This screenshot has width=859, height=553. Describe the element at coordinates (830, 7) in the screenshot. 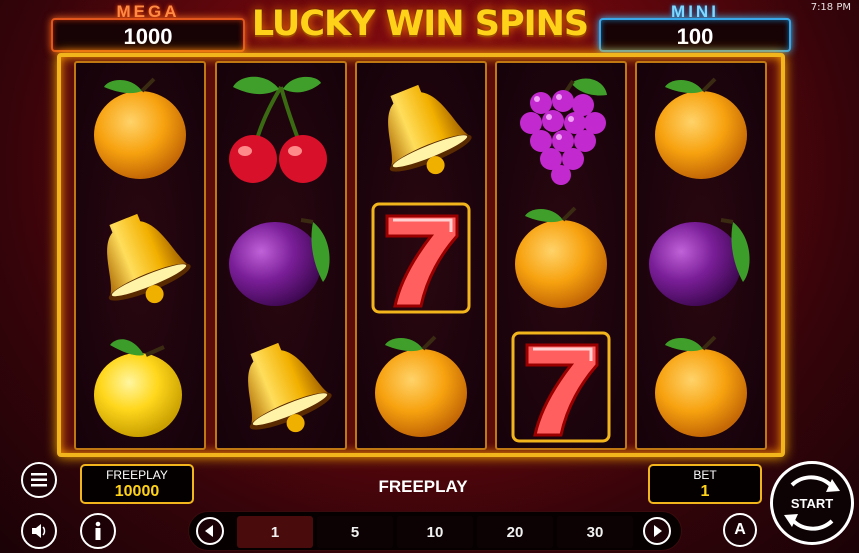

I see `status-time: 7:18 PM` at that location.